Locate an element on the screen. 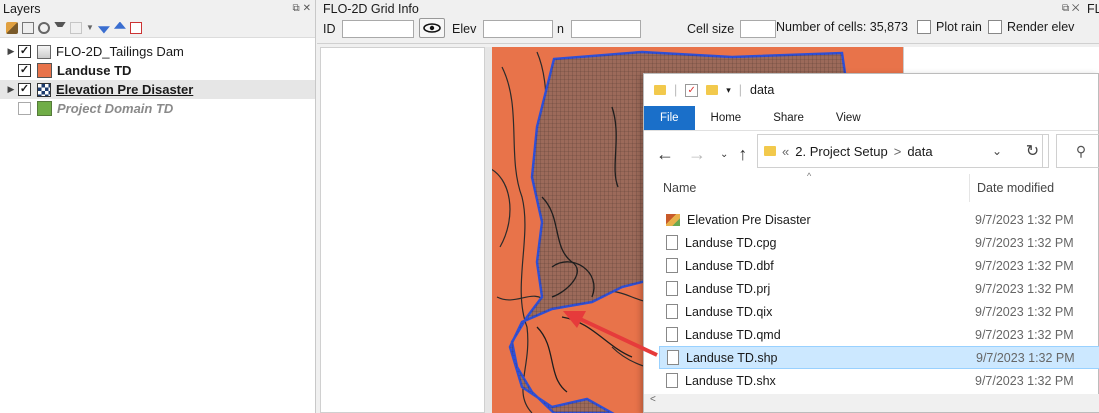 This screenshot has width=1099, height=413. polygon-swatch-icon is located at coordinates (44, 108).